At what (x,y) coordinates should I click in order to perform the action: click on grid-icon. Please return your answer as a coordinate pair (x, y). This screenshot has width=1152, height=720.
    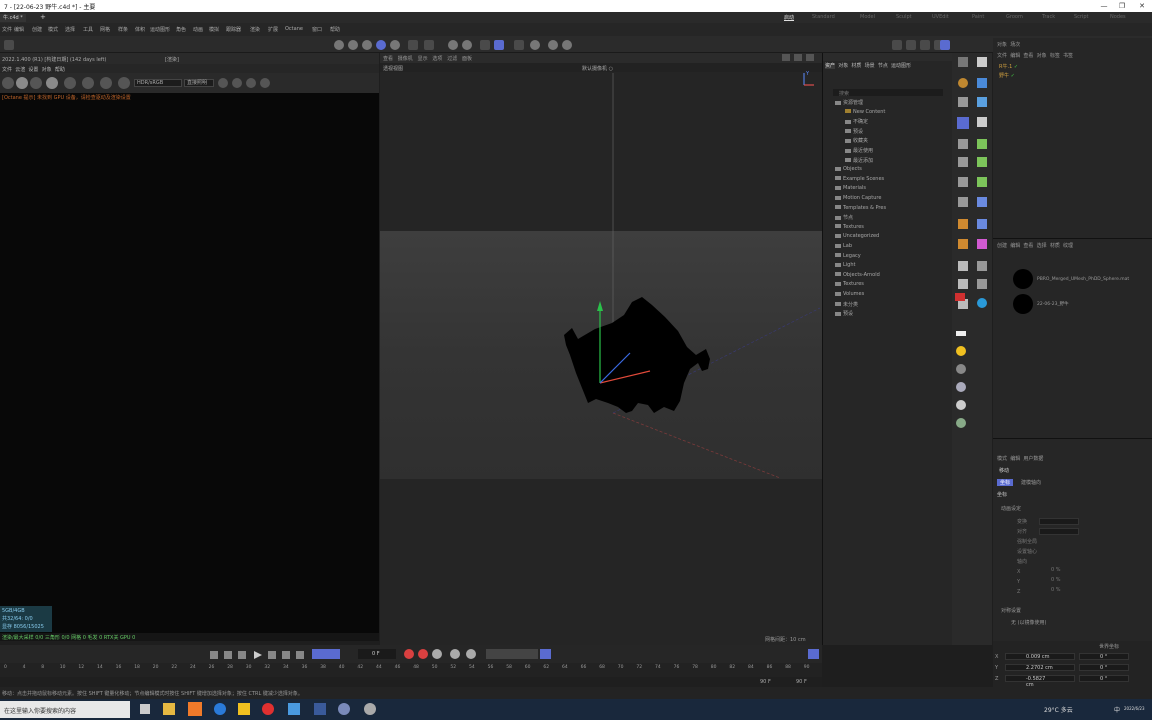
    Looking at the image, I should click on (485, 45).